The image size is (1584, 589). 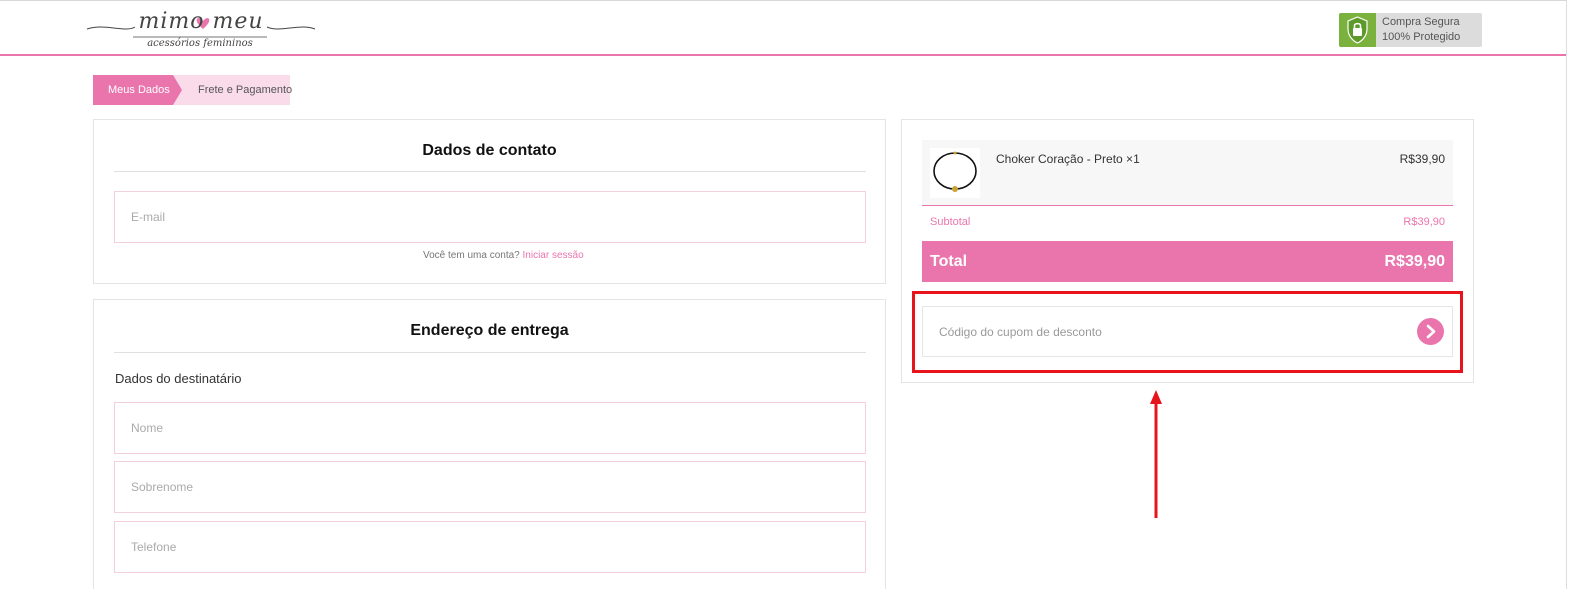 What do you see at coordinates (1156, 454) in the screenshot?
I see `red-arrow-annotation` at bounding box center [1156, 454].